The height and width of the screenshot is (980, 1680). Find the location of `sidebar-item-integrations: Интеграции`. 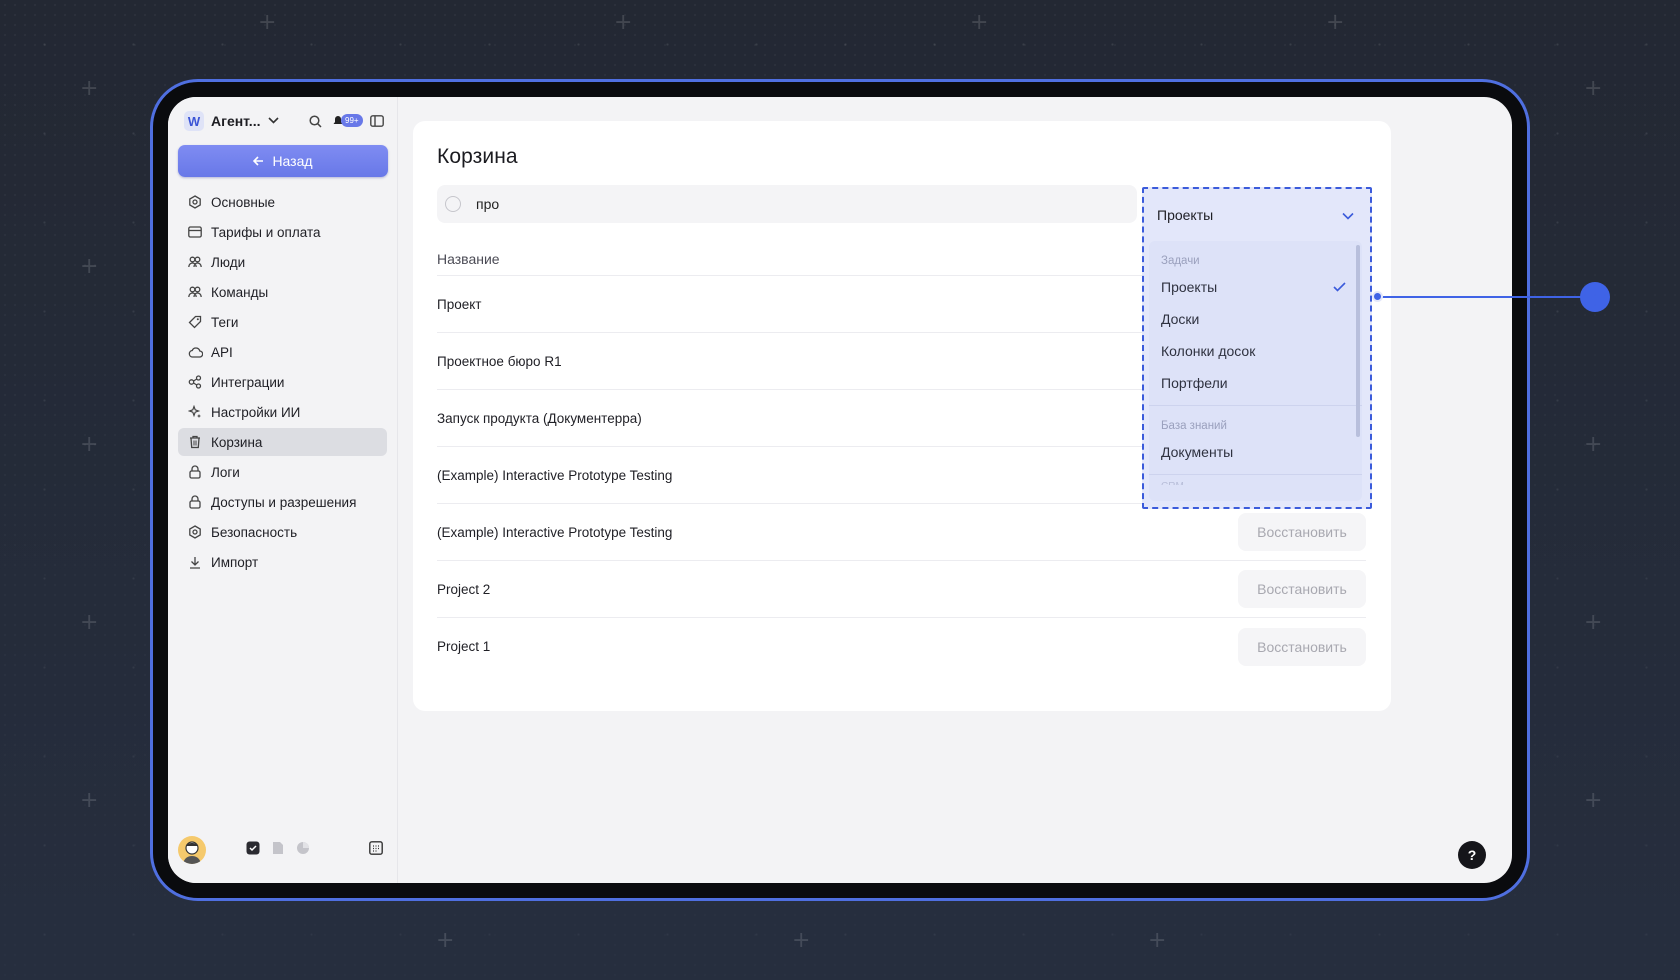

sidebar-item-integrations: Интеграции is located at coordinates (282, 382).